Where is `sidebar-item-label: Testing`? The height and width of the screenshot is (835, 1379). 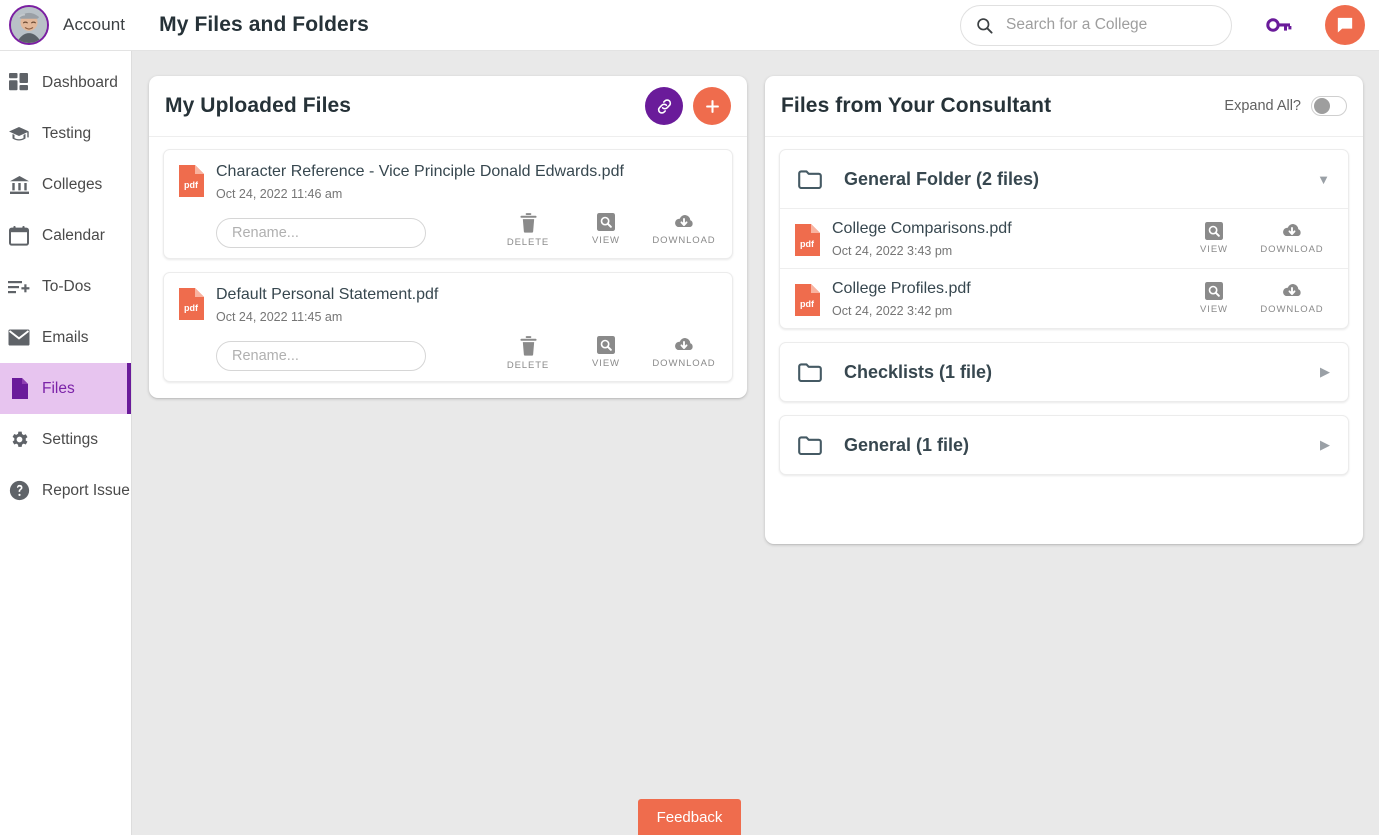 sidebar-item-label: Testing is located at coordinates (67, 133).